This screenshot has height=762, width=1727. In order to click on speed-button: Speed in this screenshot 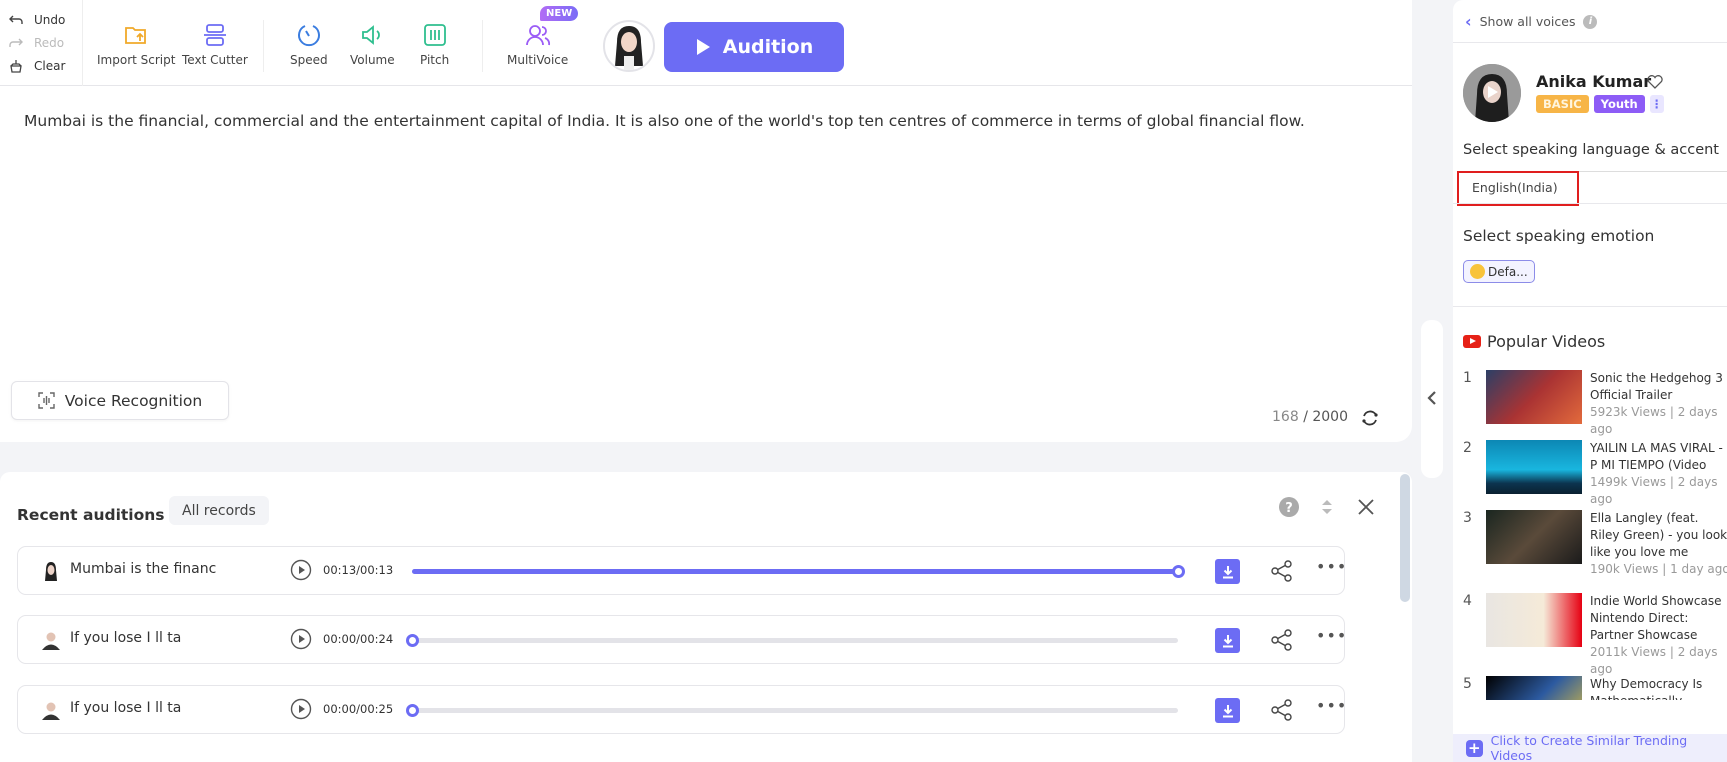, I will do `click(309, 44)`.